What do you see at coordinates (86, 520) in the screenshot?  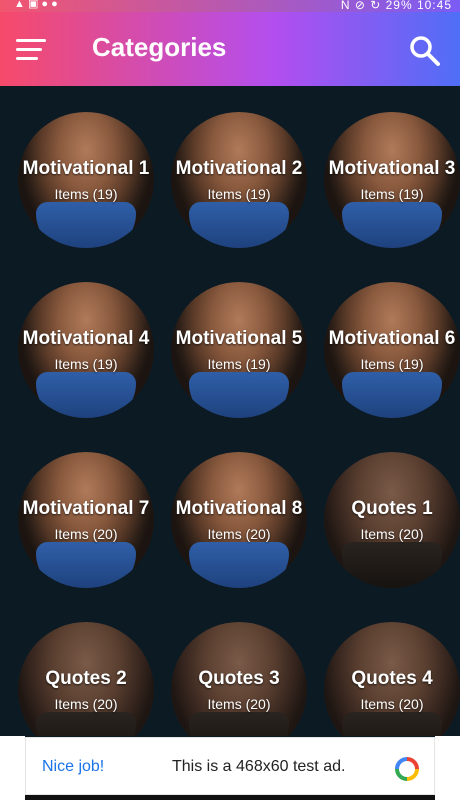 I see `category-item: Motivational 7 Items (20)` at bounding box center [86, 520].